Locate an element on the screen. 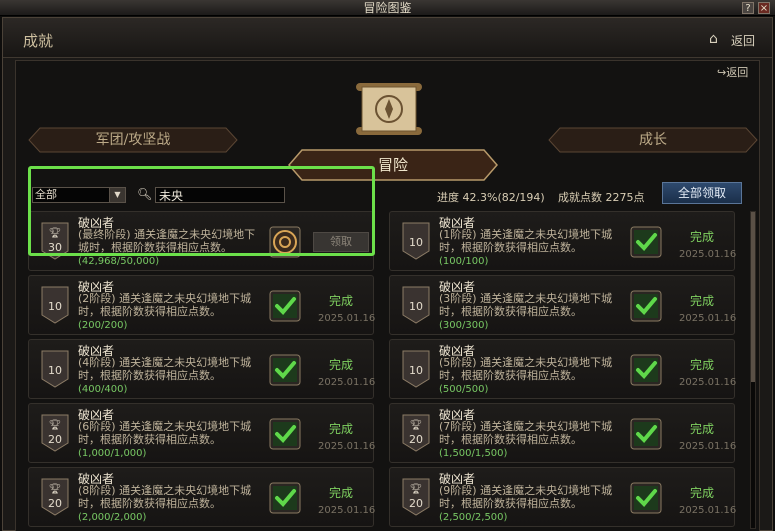 This screenshot has width=775, height=531. window-title: 冒险图鉴 is located at coordinates (387, 8).